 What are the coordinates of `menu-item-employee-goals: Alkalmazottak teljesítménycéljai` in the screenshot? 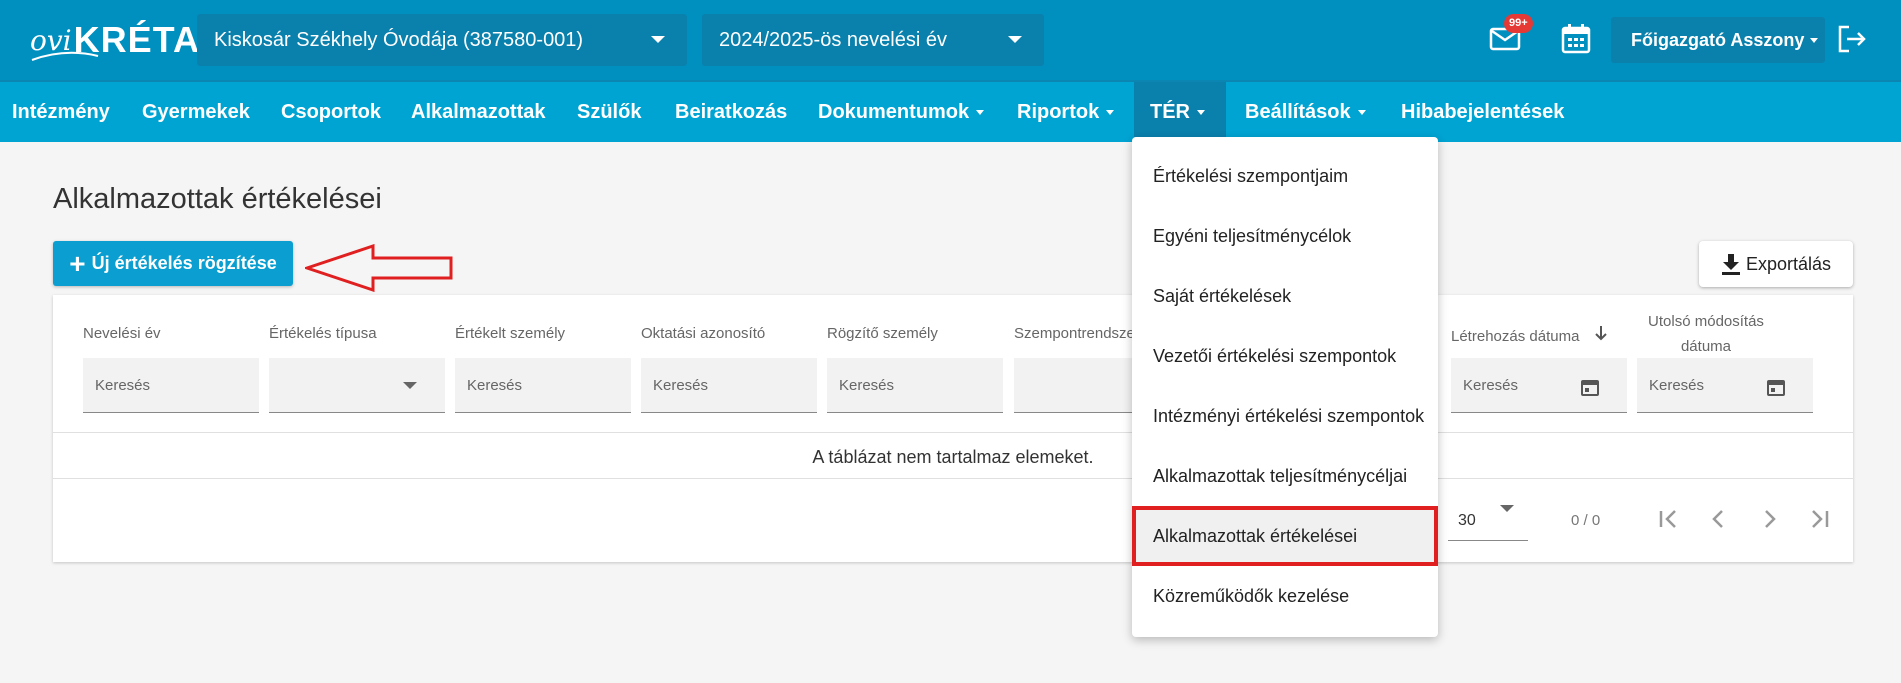 It's located at (1285, 476).